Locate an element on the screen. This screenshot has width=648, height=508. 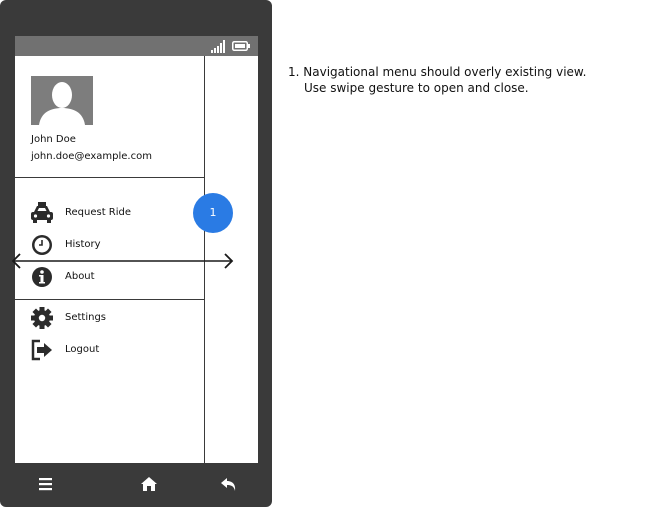
avatar is located at coordinates (62, 100).